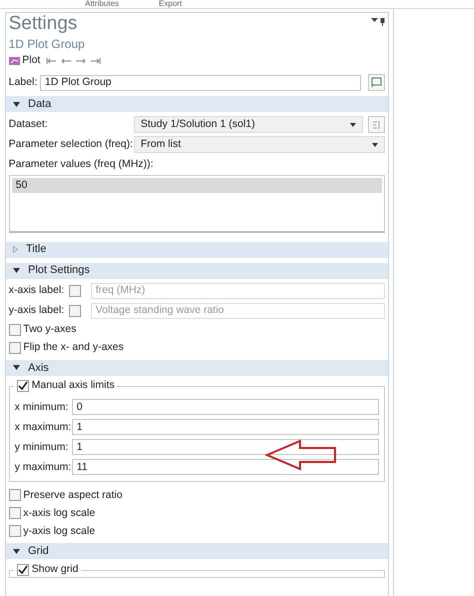  Describe the element at coordinates (28, 124) in the screenshot. I see `field-label: Dataset:` at that location.